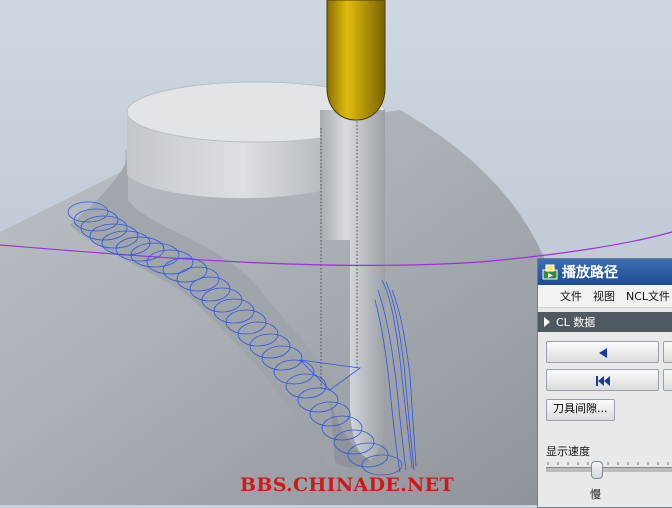 The image size is (672, 508). I want to click on play-path-dialog: 播放路径 文件 视图 NCL文件 CL 数据 刀具间隙... 显示速度 慢, so click(604, 383).